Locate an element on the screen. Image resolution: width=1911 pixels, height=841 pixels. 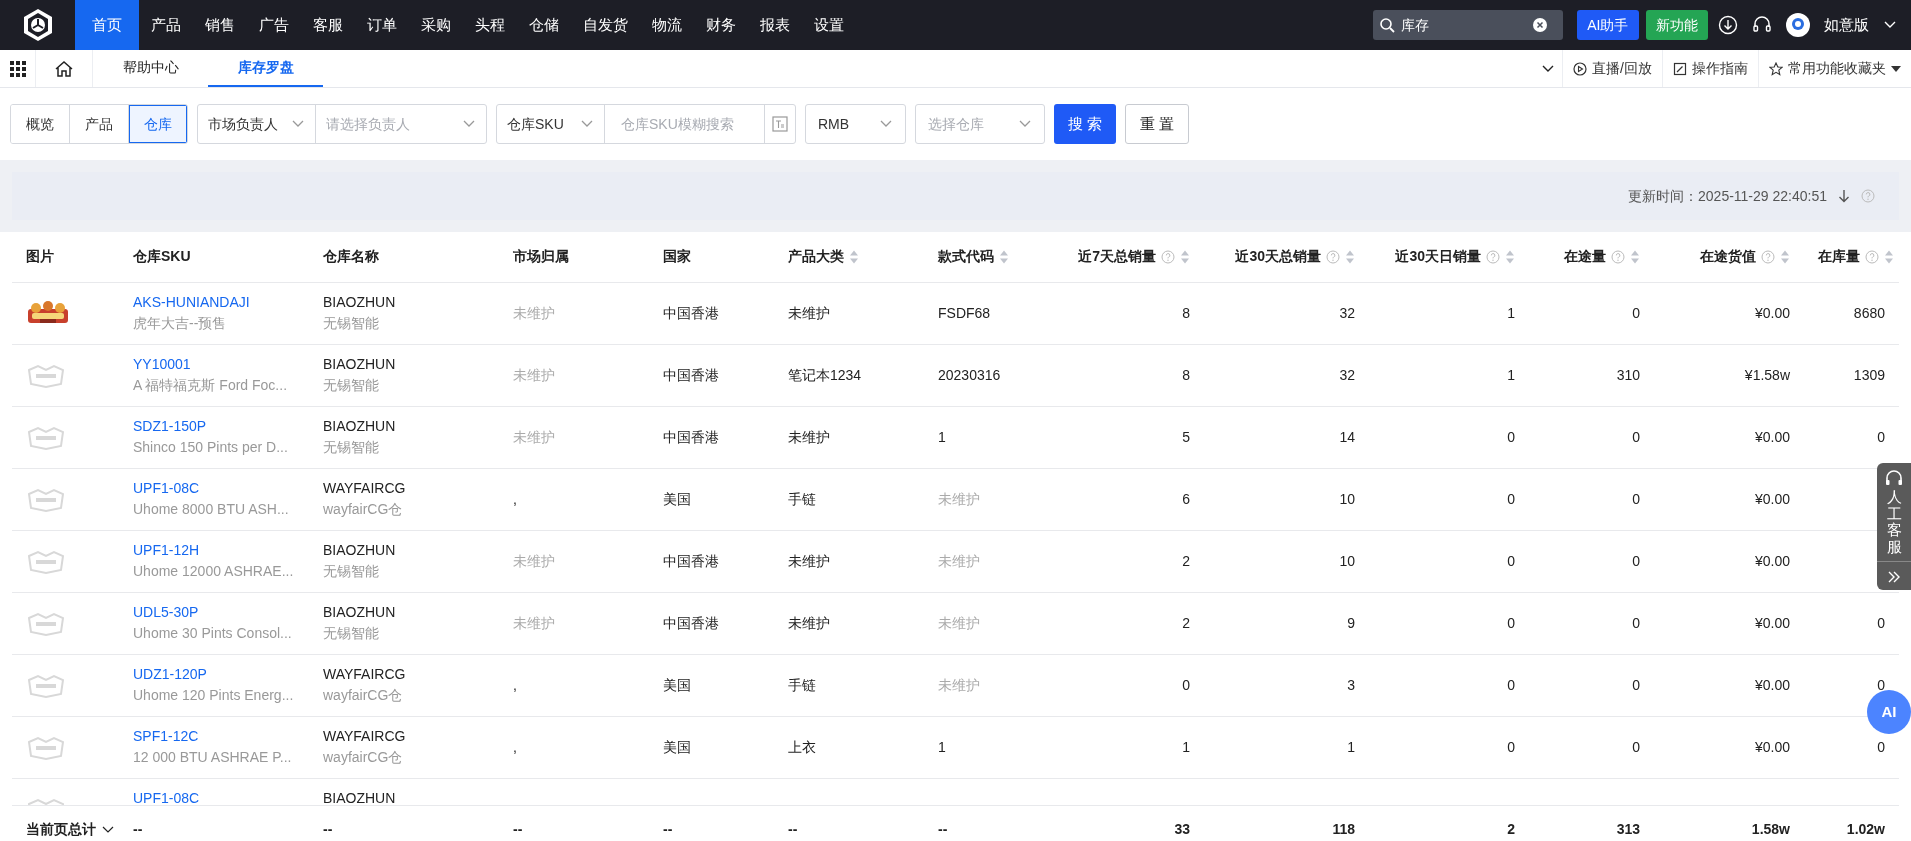
edition-label: 如意版 is located at coordinates (1846, 25).